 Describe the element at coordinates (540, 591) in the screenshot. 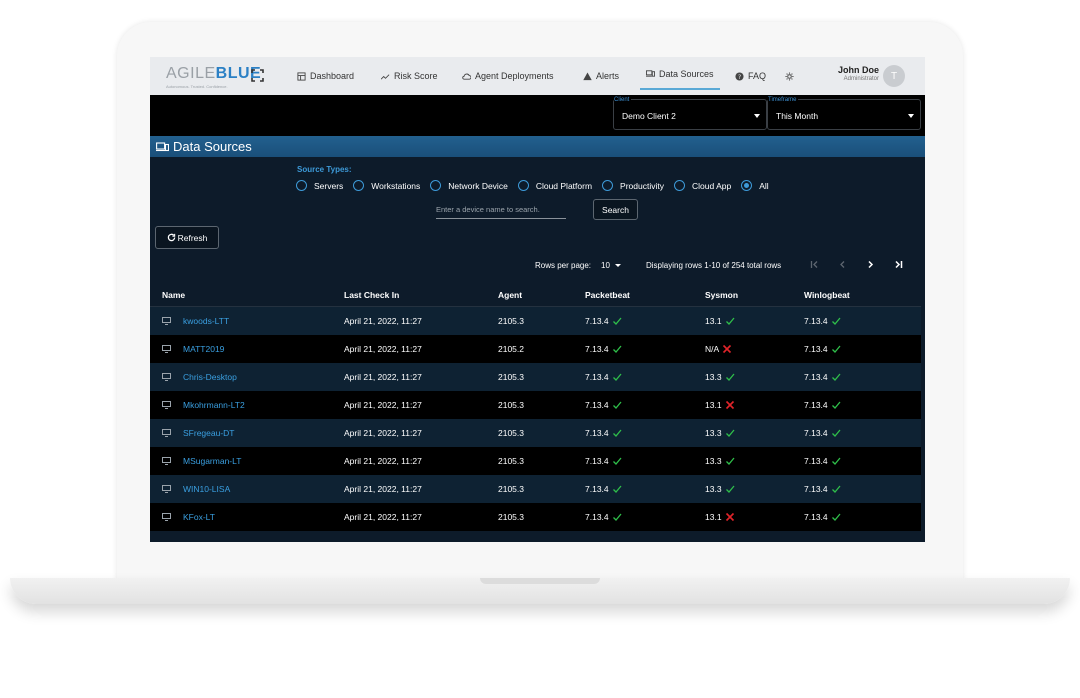

I see `laptop-base` at that location.